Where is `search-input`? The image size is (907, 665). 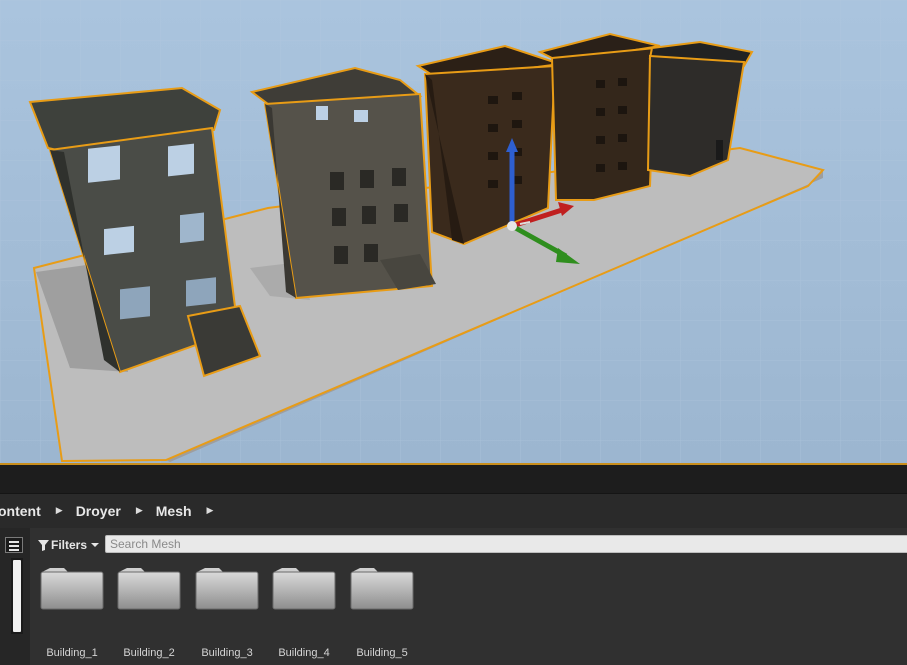
search-input is located at coordinates (506, 544).